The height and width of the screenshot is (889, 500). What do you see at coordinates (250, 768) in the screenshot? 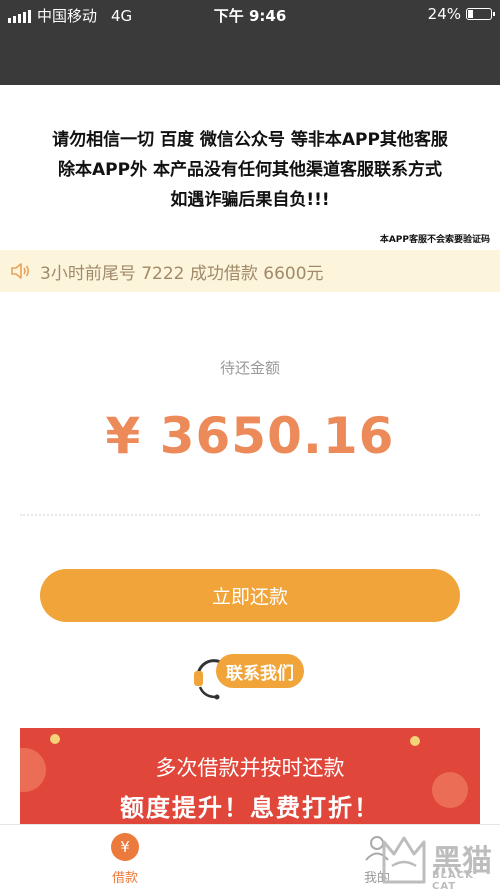
I see `promo-line1: 多次借款并按时还款` at bounding box center [250, 768].